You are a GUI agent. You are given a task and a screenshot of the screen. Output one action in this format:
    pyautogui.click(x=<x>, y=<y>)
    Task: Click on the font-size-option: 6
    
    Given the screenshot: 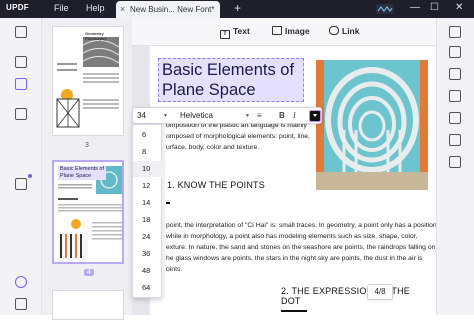 What is the action you would take?
    pyautogui.click(x=147, y=135)
    